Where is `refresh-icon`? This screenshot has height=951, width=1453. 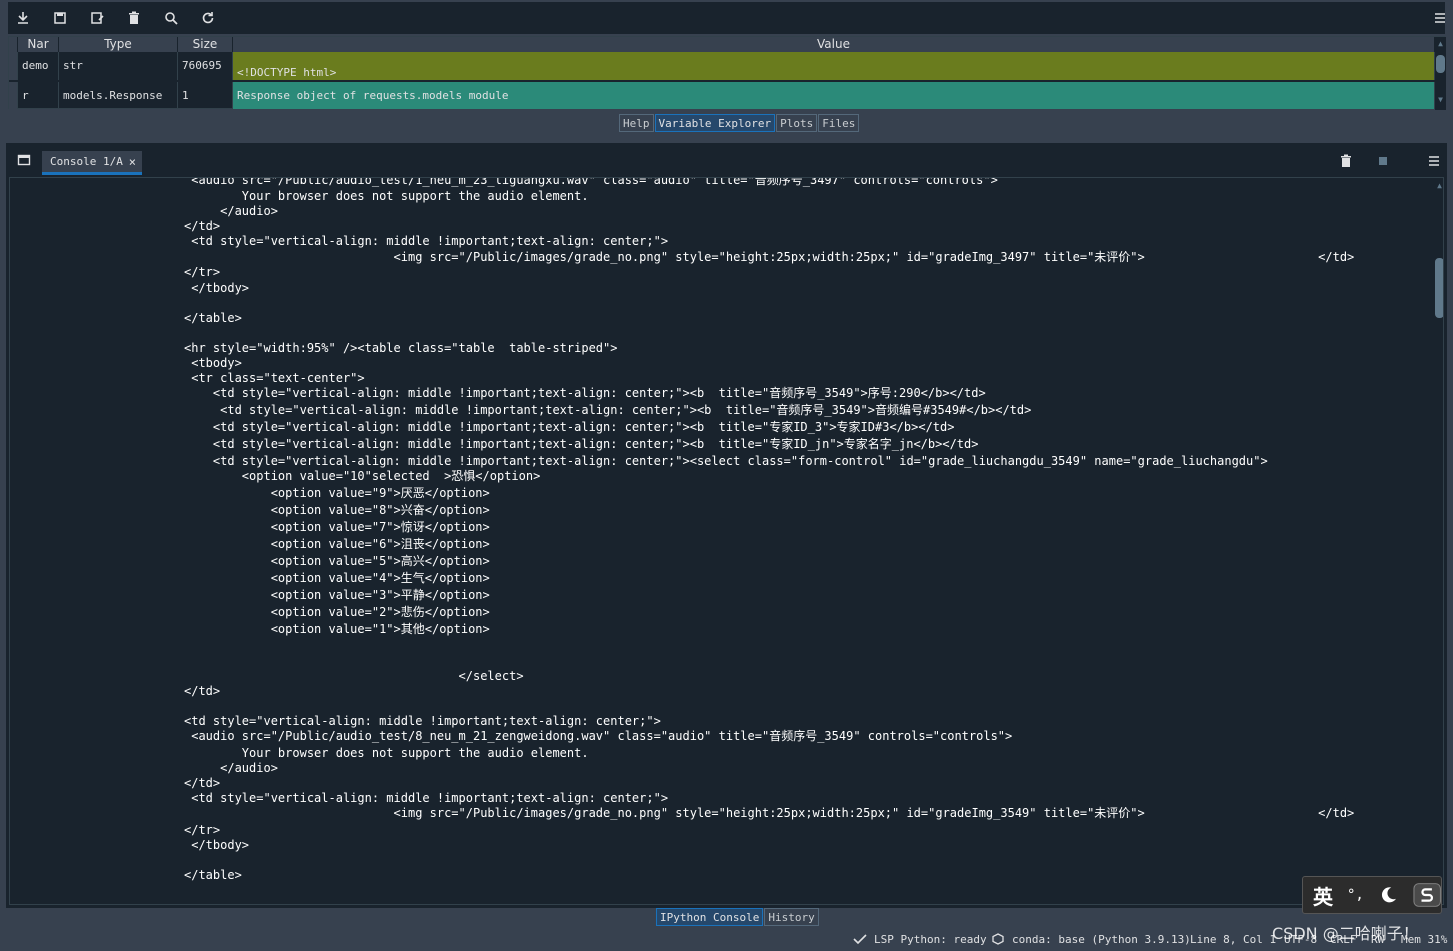 refresh-icon is located at coordinates (208, 18).